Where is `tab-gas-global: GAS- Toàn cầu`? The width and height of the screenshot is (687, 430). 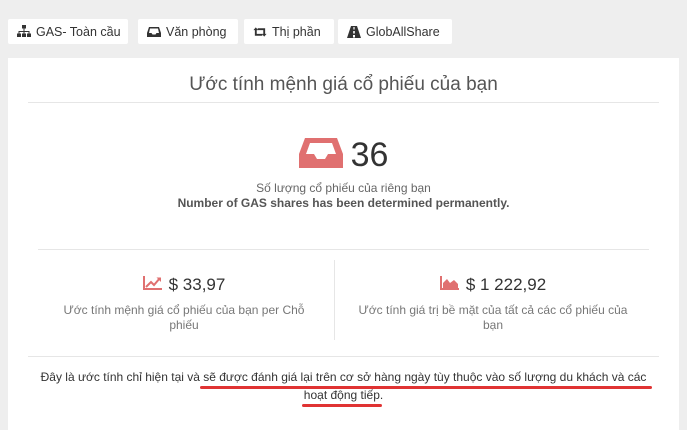
tab-gas-global: GAS- Toàn cầu is located at coordinates (68, 31).